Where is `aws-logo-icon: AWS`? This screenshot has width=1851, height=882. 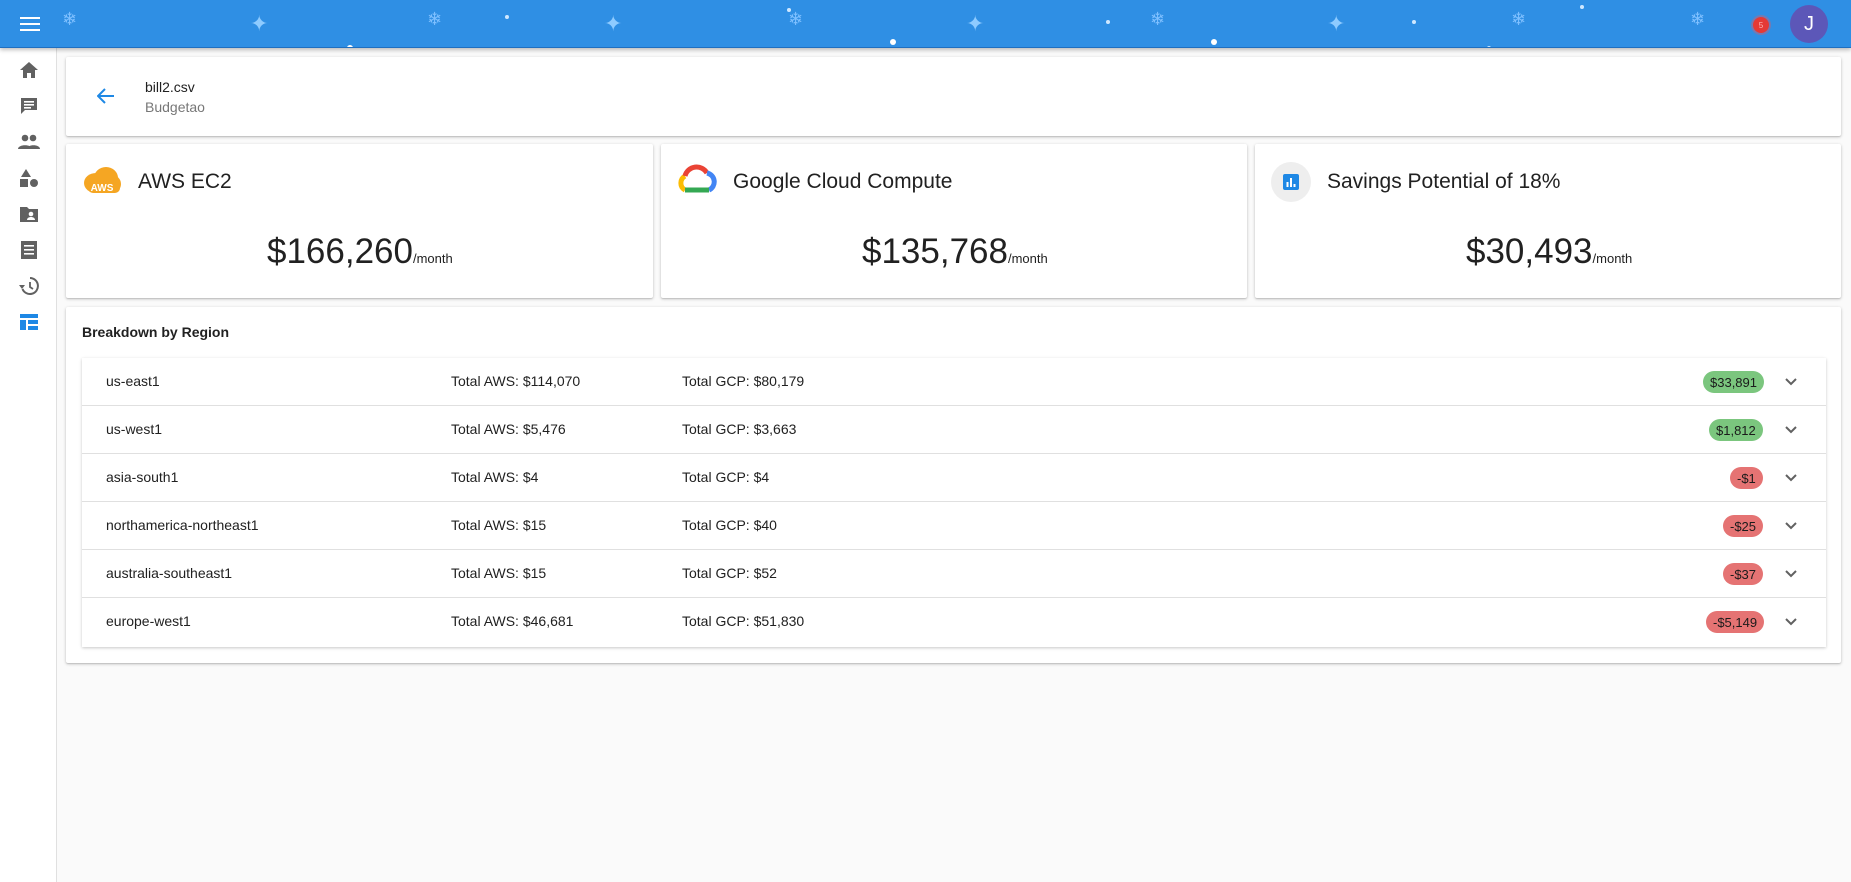
aws-logo-icon: AWS is located at coordinates (102, 180).